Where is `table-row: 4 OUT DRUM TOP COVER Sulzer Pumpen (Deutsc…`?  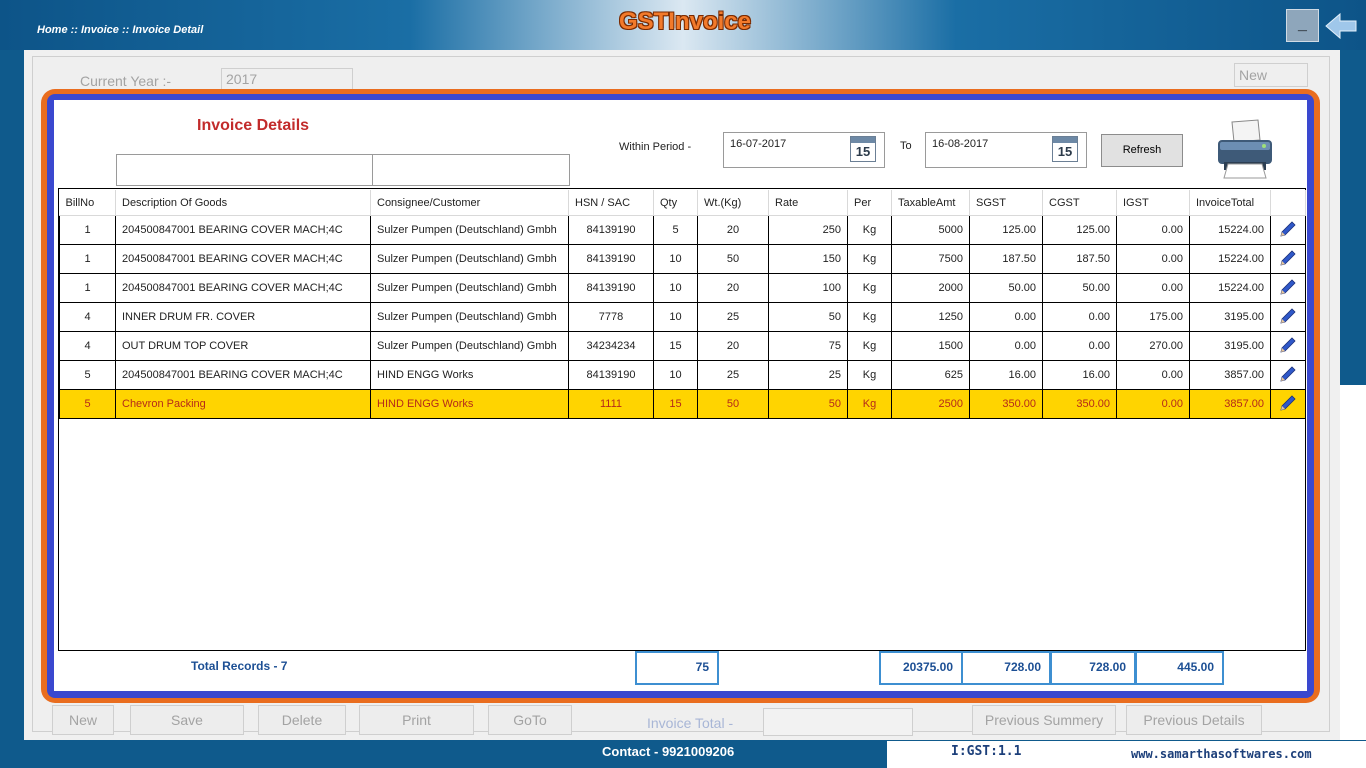
table-row: 4 OUT DRUM TOP COVER Sulzer Pumpen (Deutsc… is located at coordinates (682, 346).